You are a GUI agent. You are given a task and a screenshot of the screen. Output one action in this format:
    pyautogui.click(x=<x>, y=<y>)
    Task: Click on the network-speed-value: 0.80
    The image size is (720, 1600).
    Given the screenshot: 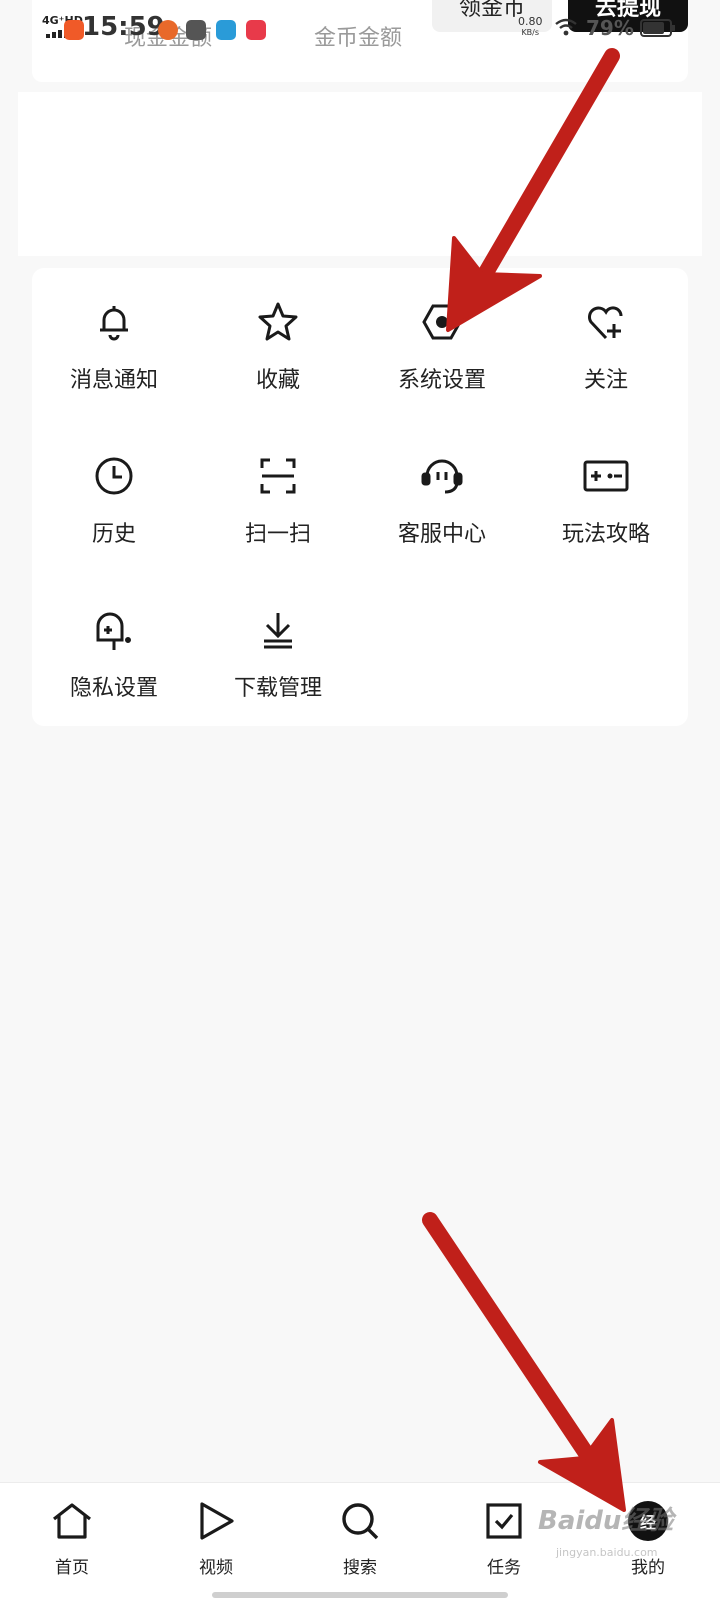 What is the action you would take?
    pyautogui.click(x=530, y=21)
    